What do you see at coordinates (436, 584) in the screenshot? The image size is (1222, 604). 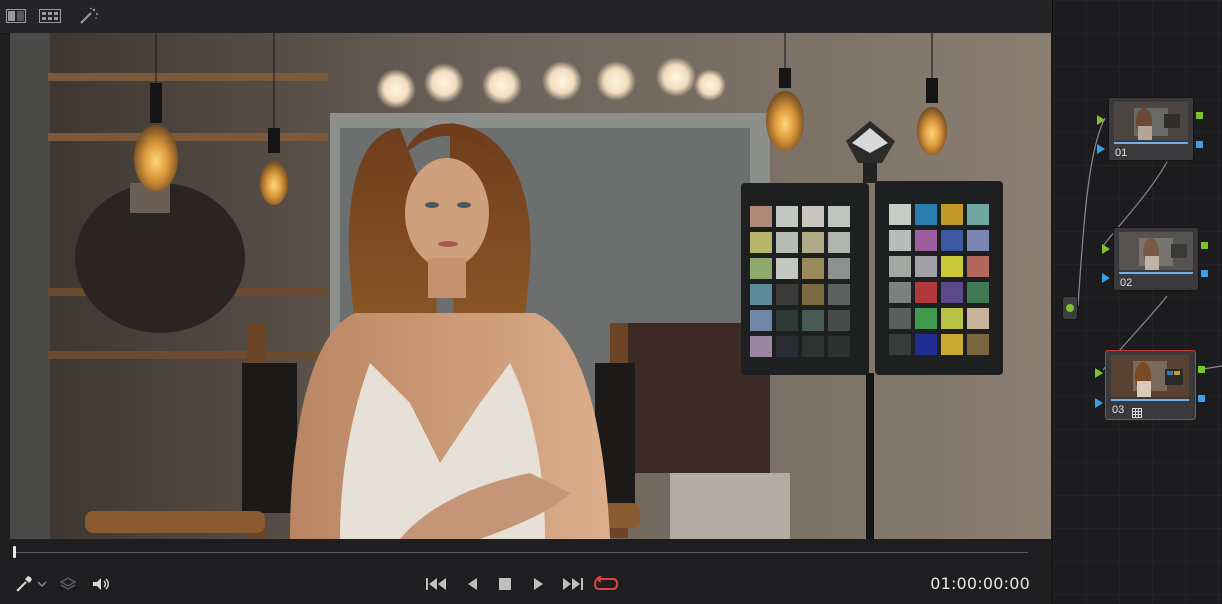 I see `skip-to-start-icon` at bounding box center [436, 584].